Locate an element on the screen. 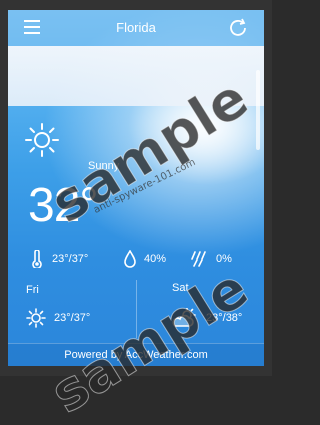 This screenshot has height=425, width=320. temp-range-detail: 23°/37° is located at coordinates (59, 259).